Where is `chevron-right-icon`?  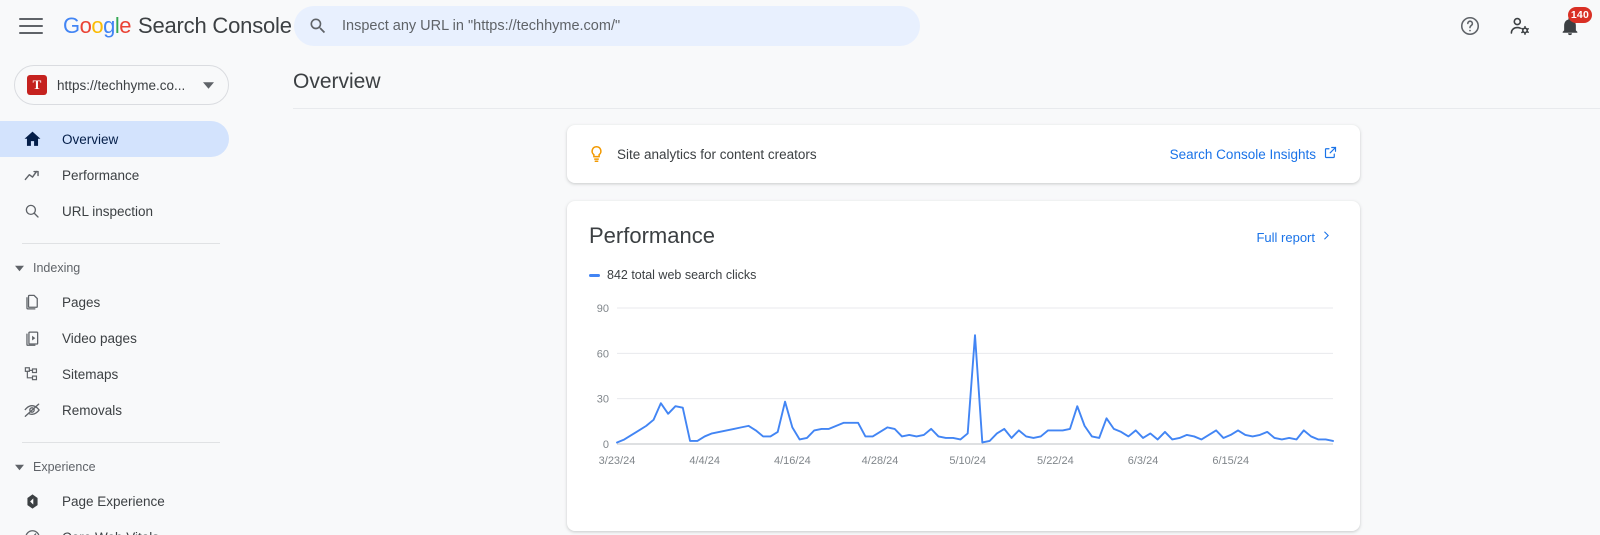
chevron-right-icon is located at coordinates (1326, 237).